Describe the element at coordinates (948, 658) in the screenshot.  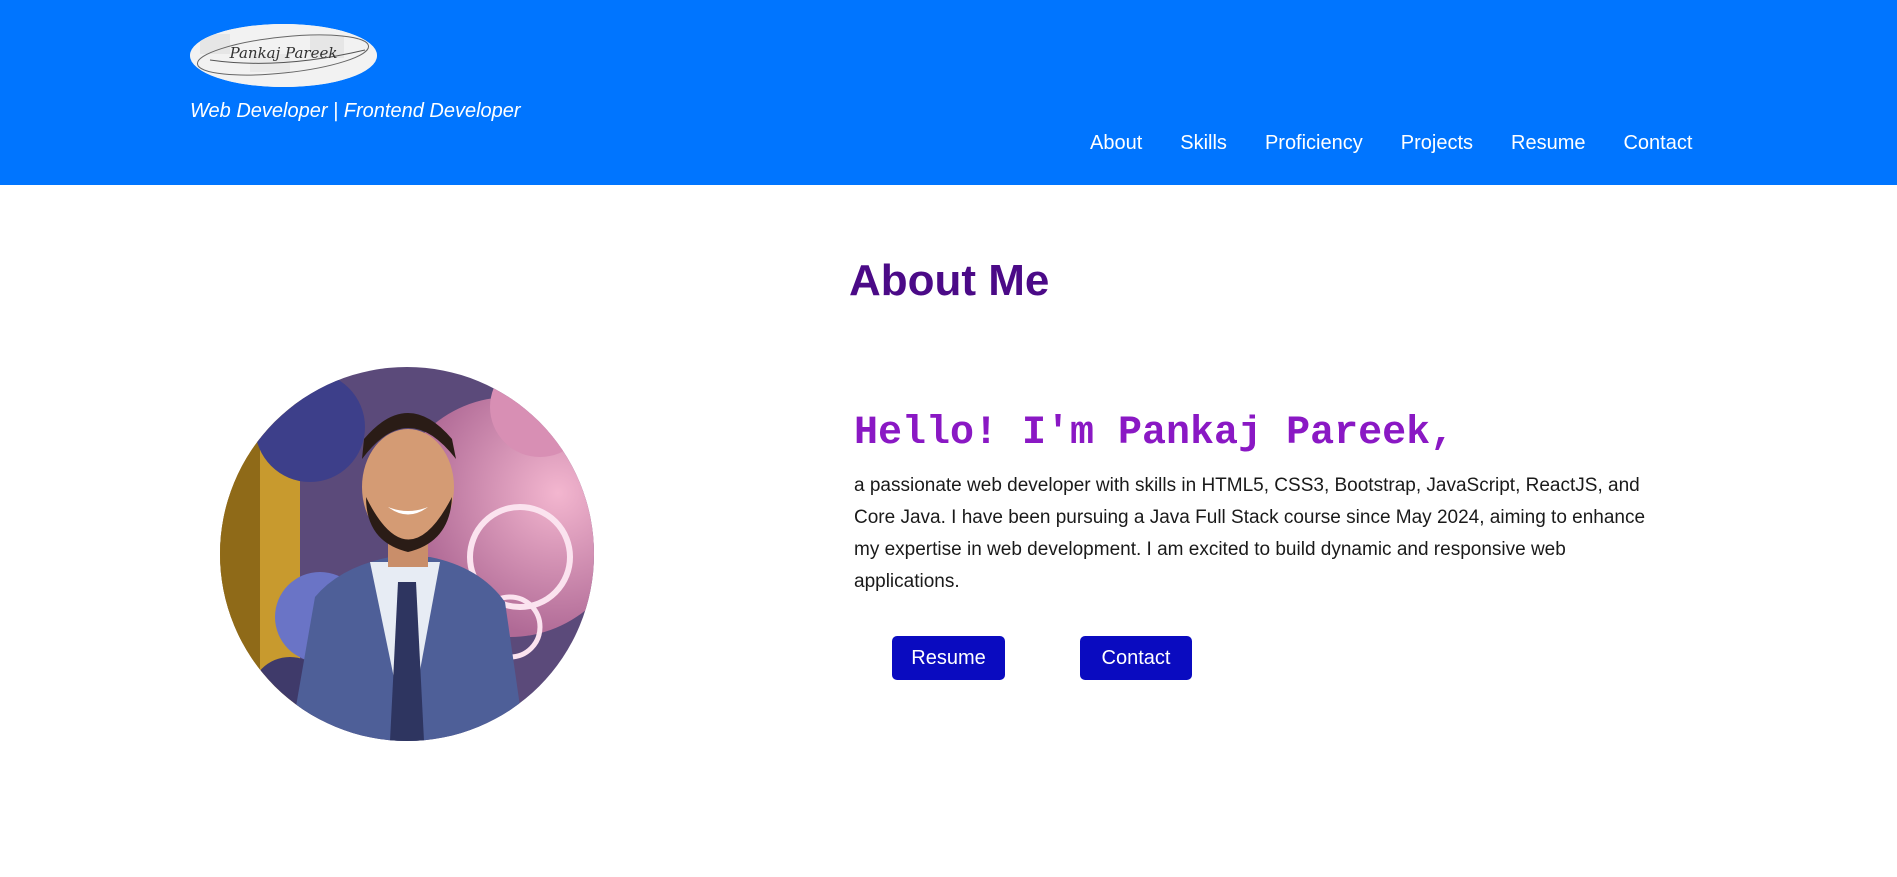
I see `resume-button: Resume` at that location.